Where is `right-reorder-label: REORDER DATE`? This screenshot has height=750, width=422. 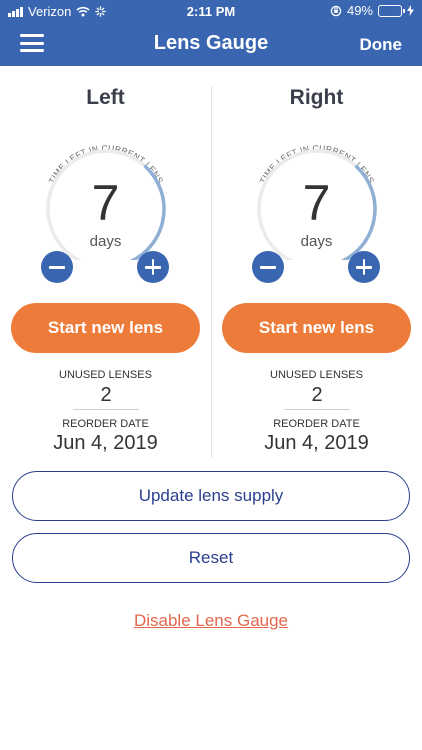 right-reorder-label: REORDER DATE is located at coordinates (316, 424).